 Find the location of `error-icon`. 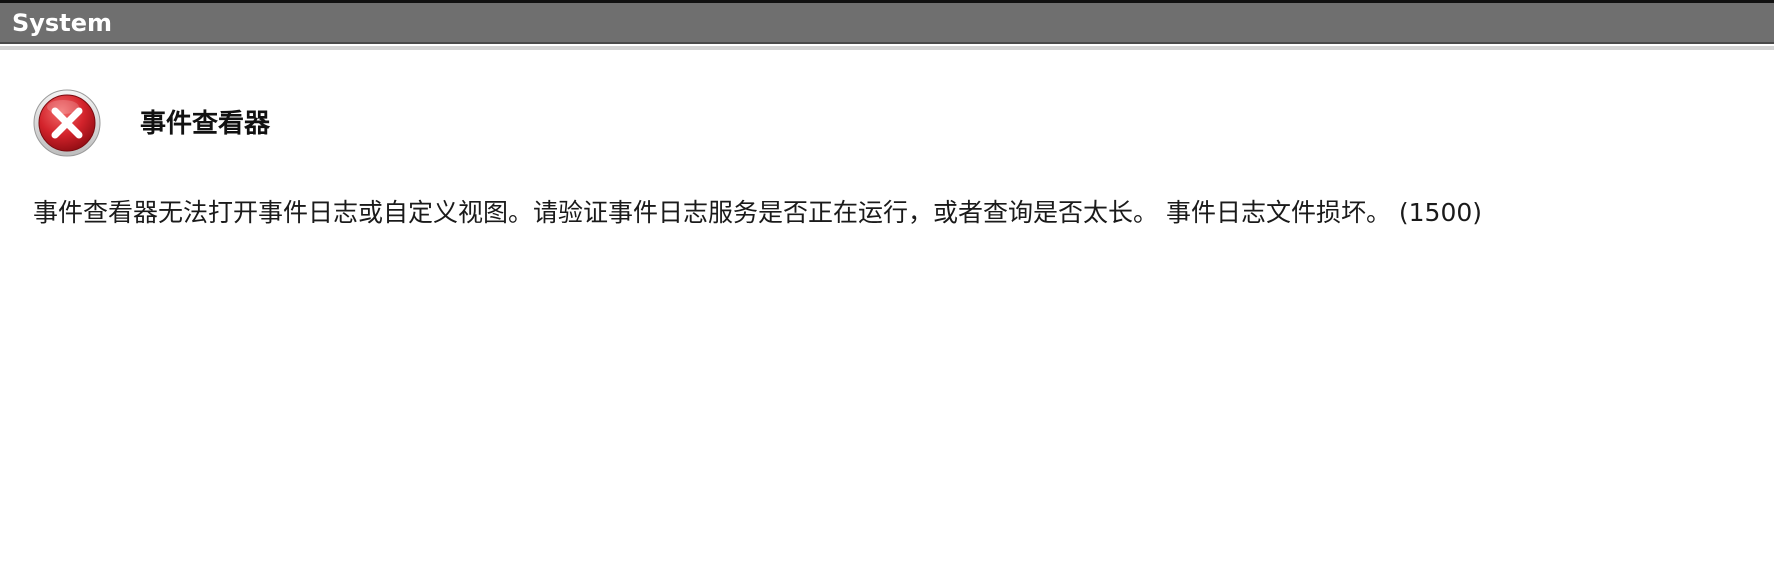

error-icon is located at coordinates (67, 123).